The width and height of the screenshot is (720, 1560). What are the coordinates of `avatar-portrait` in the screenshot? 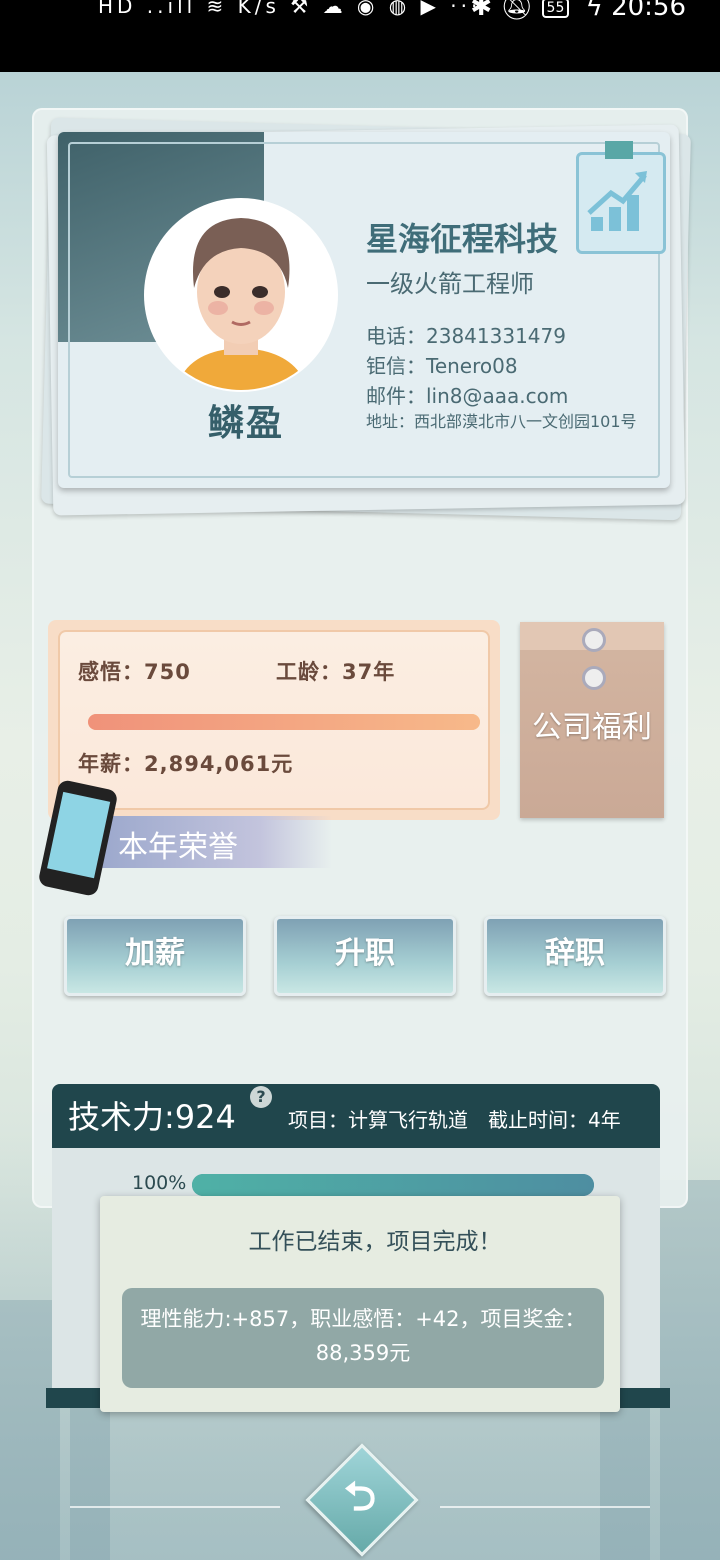 It's located at (241, 295).